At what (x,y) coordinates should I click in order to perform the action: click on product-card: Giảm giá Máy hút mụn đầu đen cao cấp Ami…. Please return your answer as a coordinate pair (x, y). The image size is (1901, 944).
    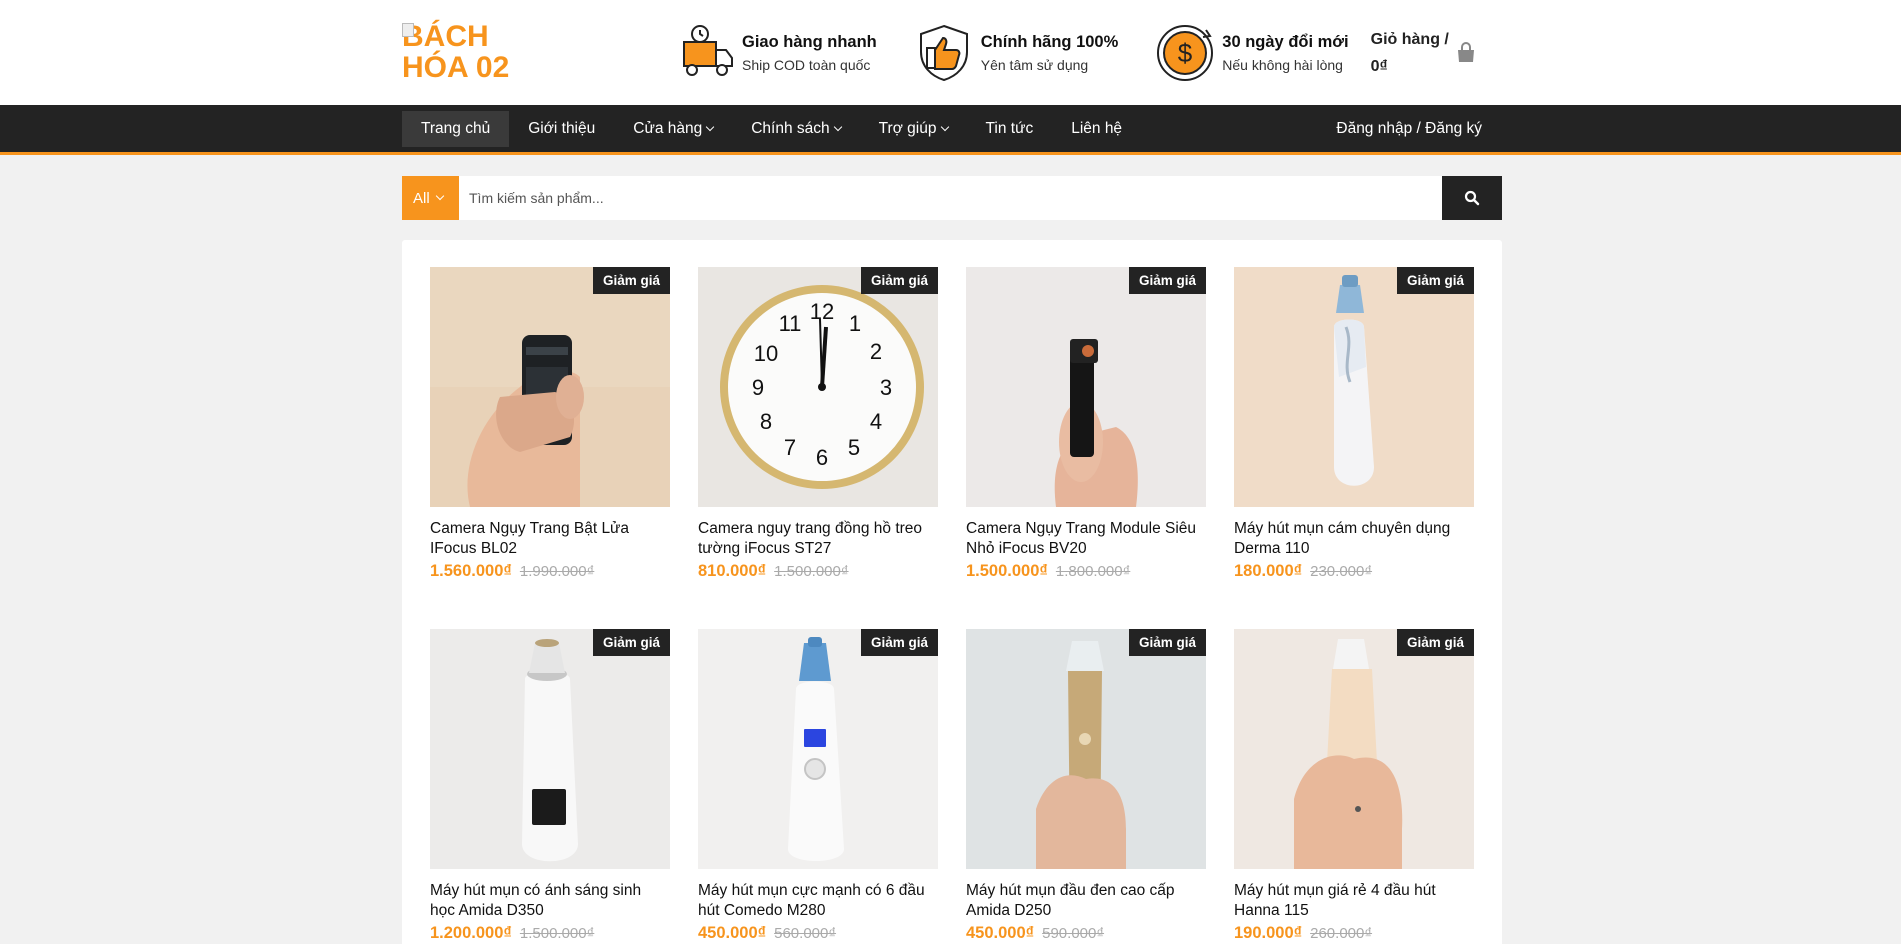
    Looking at the image, I should click on (1086, 786).